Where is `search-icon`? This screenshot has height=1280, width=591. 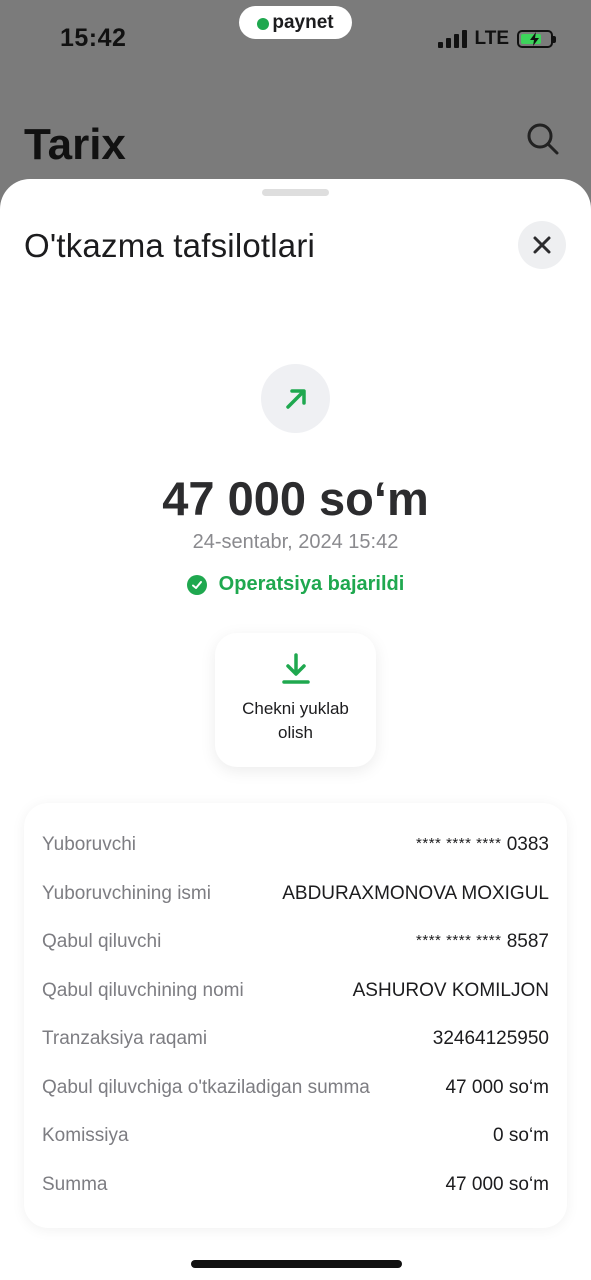
search-icon is located at coordinates (543, 141).